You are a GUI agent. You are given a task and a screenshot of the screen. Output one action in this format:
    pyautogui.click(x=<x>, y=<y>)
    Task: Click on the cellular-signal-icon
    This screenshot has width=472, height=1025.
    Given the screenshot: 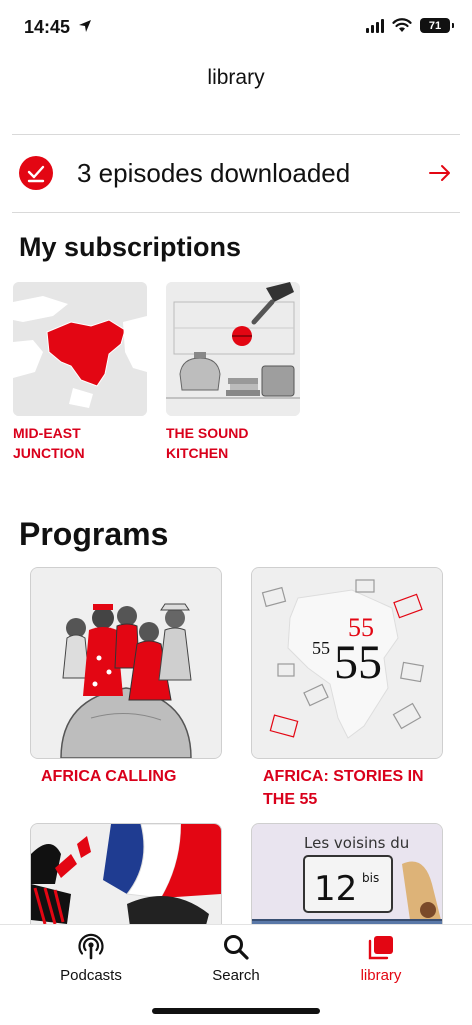 What is the action you would take?
    pyautogui.click(x=375, y=25)
    